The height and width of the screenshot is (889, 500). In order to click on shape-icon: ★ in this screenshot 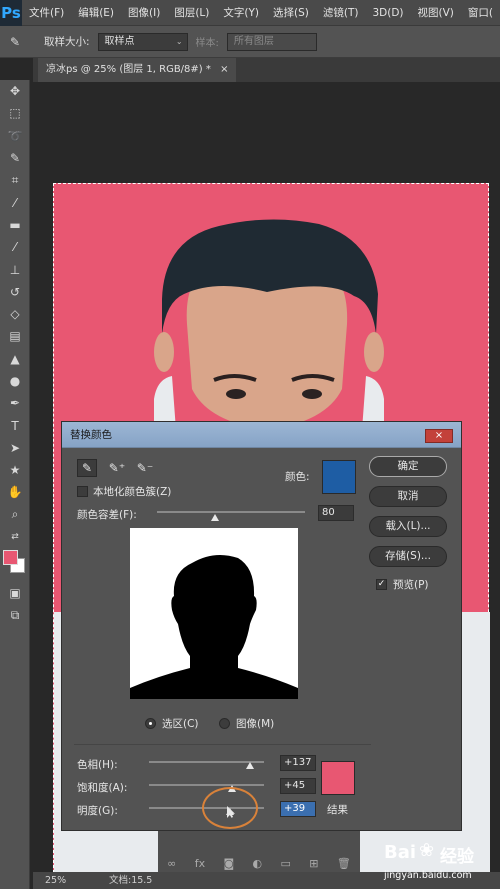, I will do `click(15, 470)`.